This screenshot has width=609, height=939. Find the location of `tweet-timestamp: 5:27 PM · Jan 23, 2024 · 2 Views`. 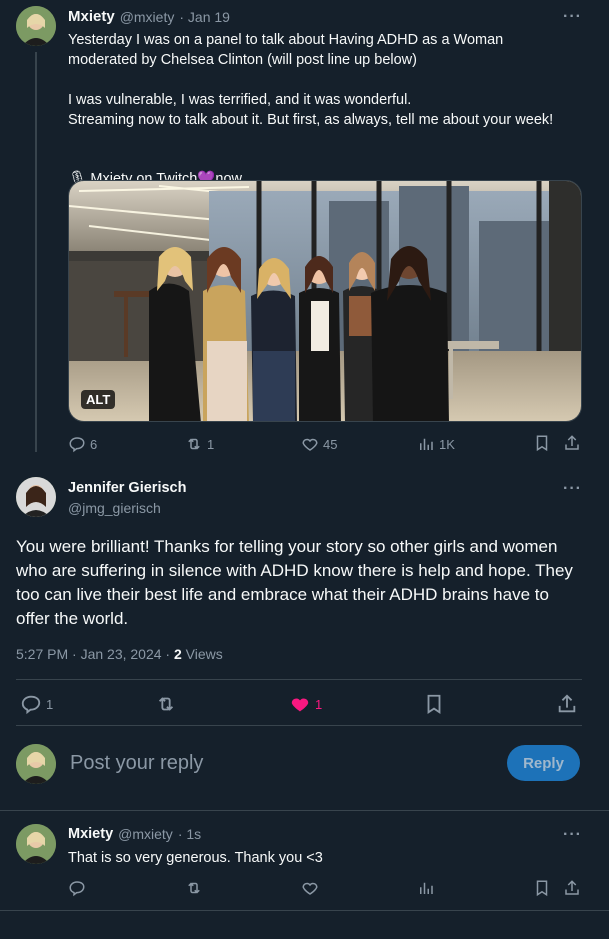

tweet-timestamp: 5:27 PM · Jan 23, 2024 · 2 Views is located at coordinates (119, 654).